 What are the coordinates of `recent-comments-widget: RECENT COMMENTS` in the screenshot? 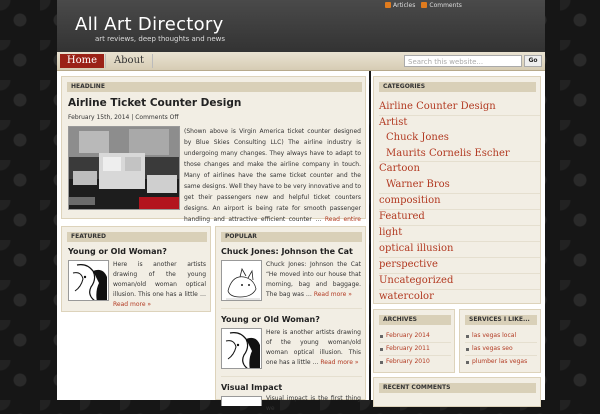 It's located at (457, 392).